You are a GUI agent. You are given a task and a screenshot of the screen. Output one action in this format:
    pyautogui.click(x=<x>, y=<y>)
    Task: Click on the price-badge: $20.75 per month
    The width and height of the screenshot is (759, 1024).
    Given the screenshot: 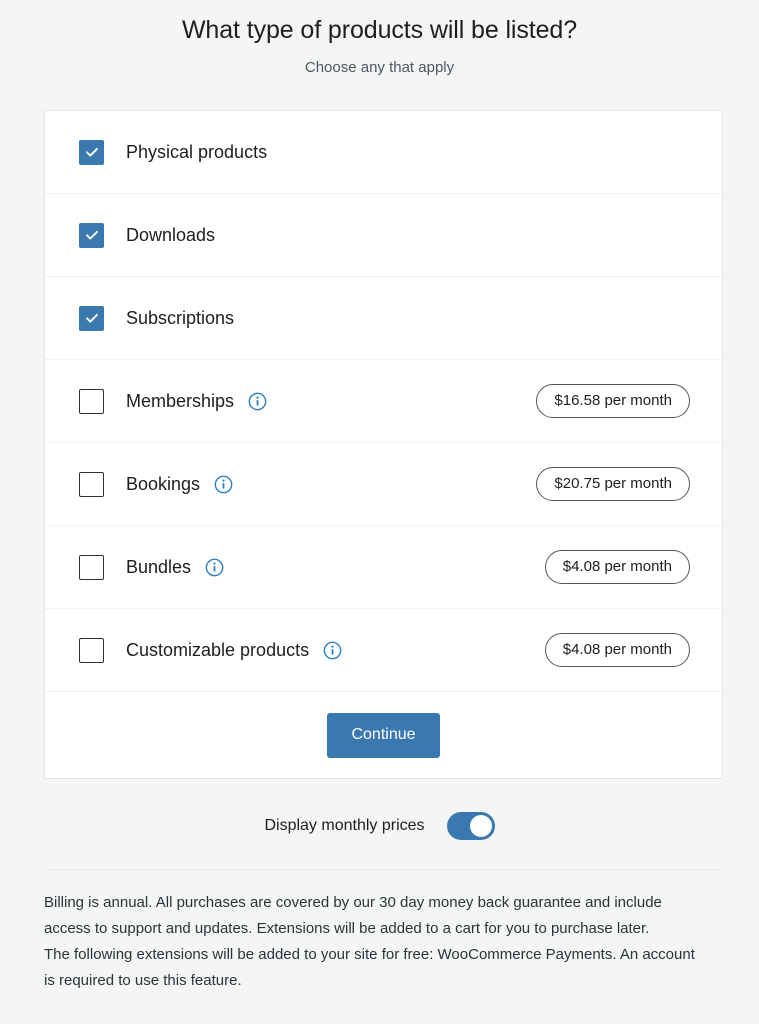 What is the action you would take?
    pyautogui.click(x=613, y=484)
    